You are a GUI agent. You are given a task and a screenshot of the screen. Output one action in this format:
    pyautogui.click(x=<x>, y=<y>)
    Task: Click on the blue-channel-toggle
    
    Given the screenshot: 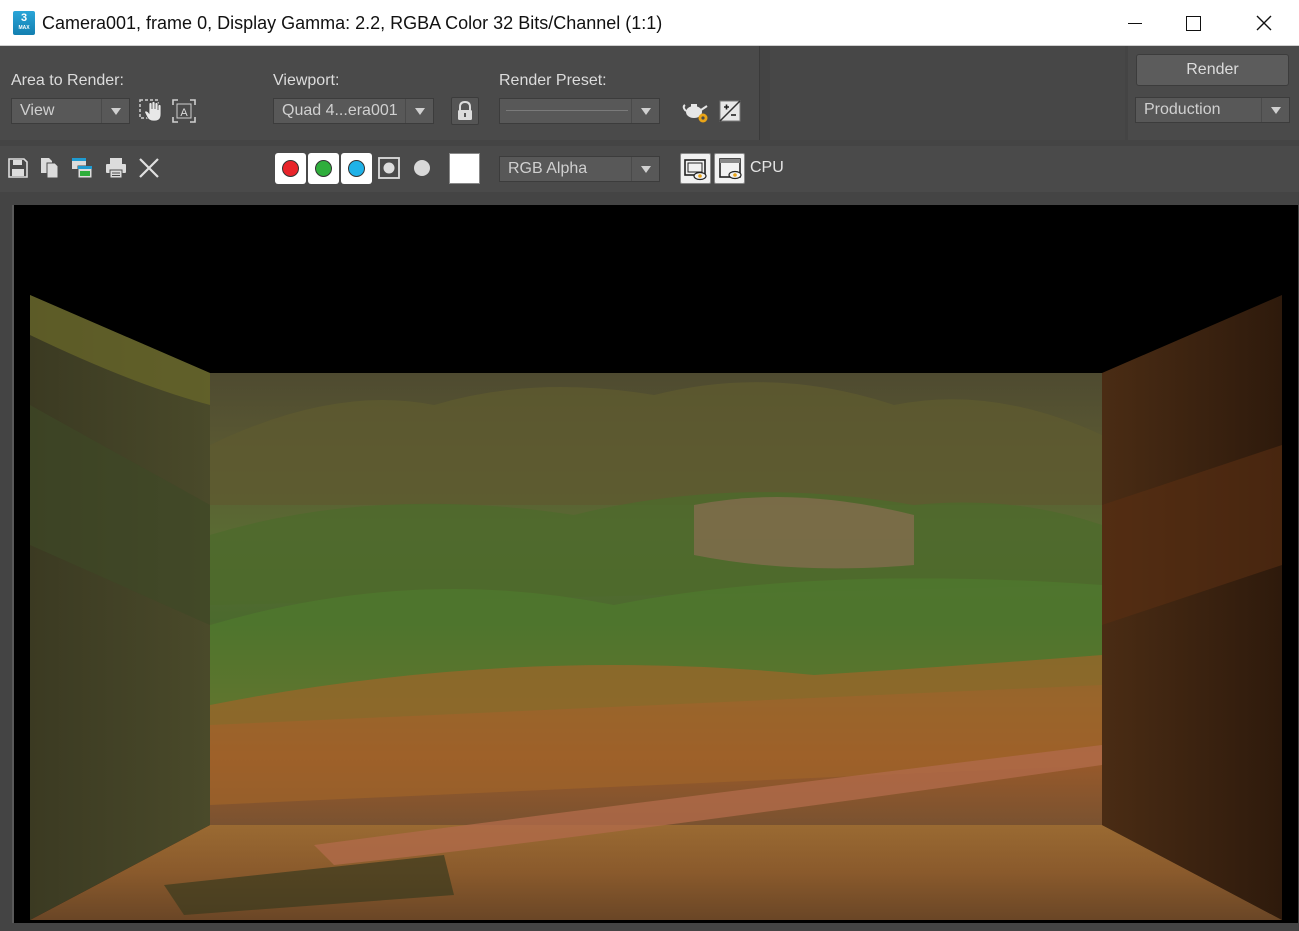 What is the action you would take?
    pyautogui.click(x=356, y=168)
    